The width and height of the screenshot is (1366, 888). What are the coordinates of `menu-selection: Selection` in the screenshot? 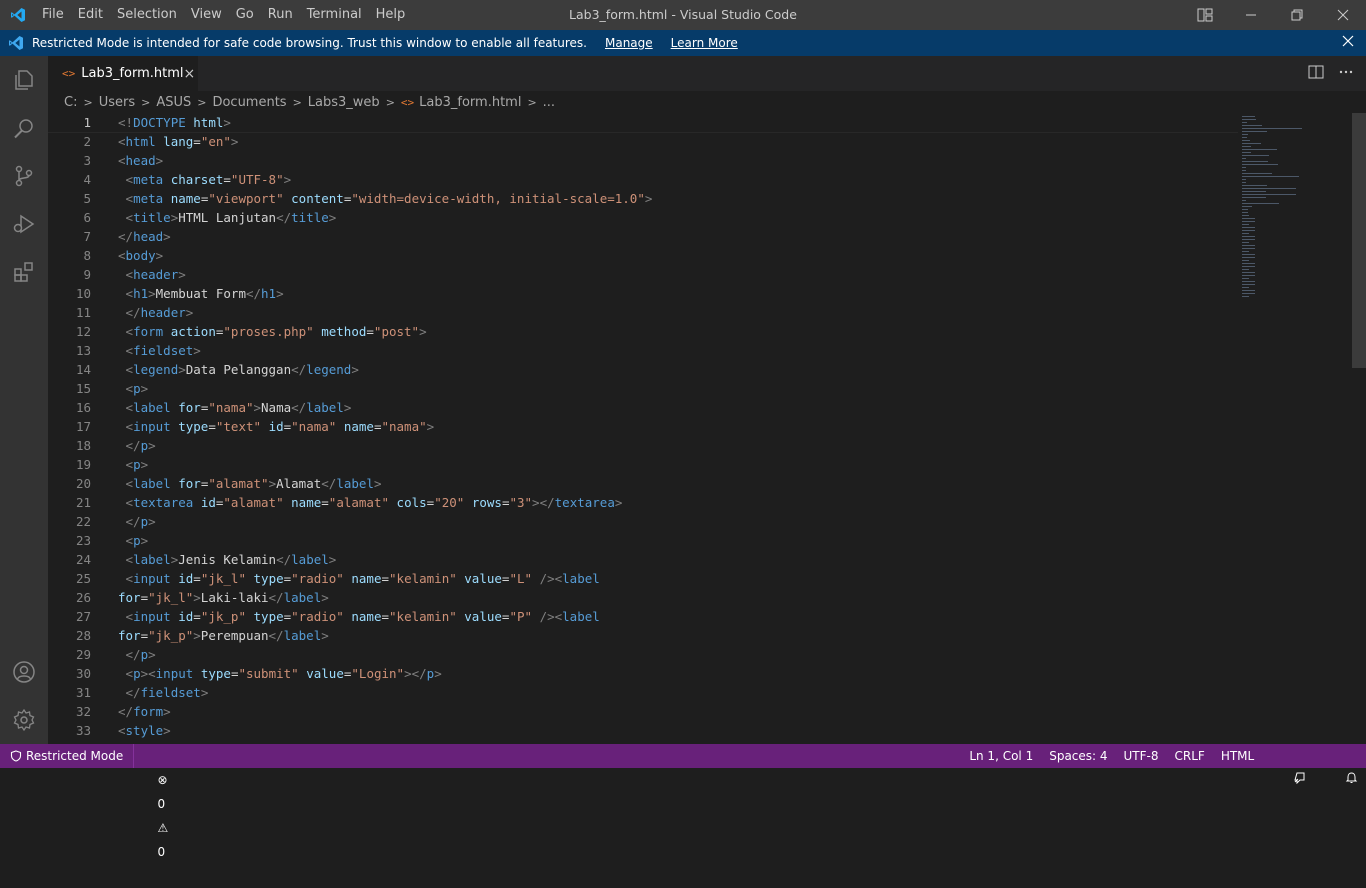 It's located at (147, 15).